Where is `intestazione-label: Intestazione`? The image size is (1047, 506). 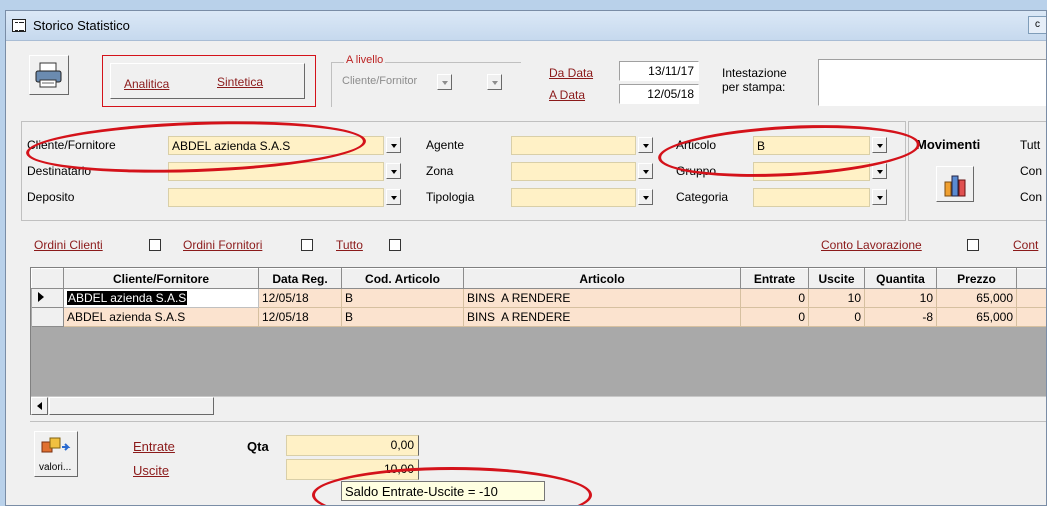
intestazione-label: Intestazione is located at coordinates (754, 73).